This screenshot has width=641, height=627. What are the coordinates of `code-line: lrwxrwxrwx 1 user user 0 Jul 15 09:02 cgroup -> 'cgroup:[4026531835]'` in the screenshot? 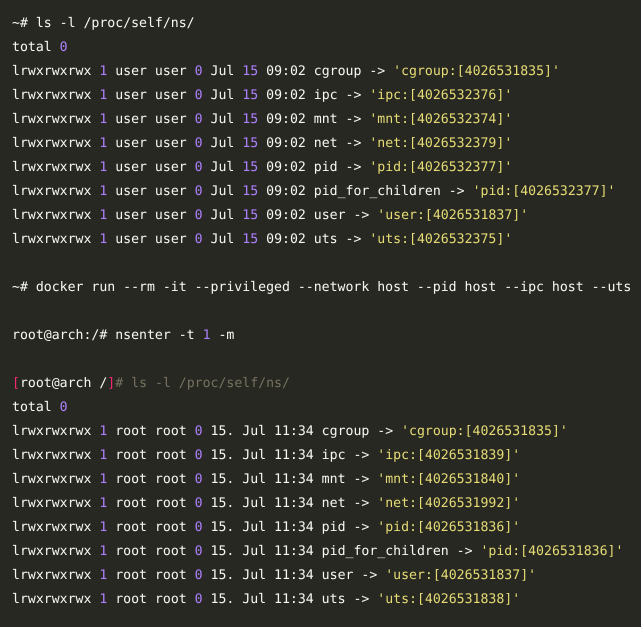 It's located at (286, 72).